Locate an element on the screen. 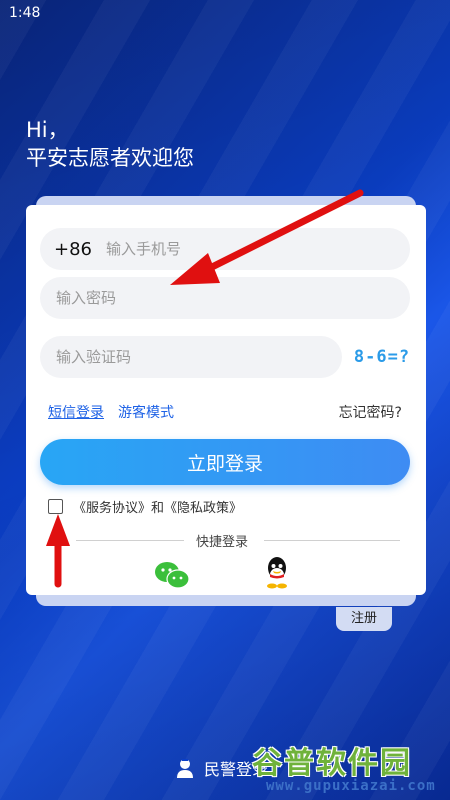 The height and width of the screenshot is (800, 450). phone-field: +86 is located at coordinates (225, 249).